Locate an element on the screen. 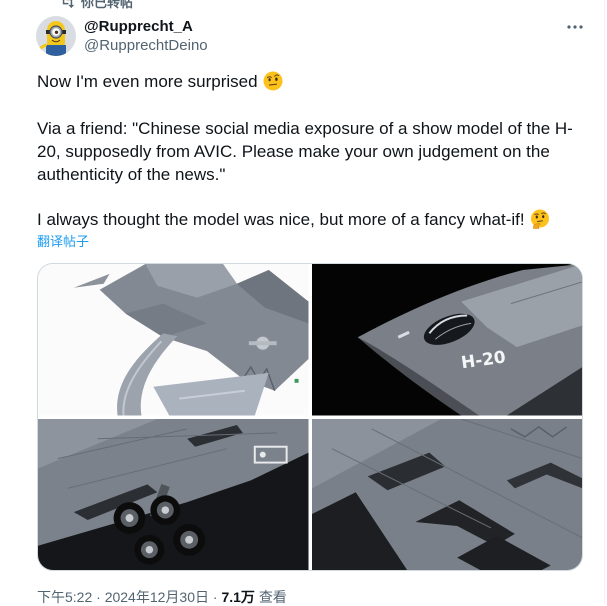 This screenshot has width=607, height=606. post-date: 2024年12月30日 is located at coordinates (156, 597).